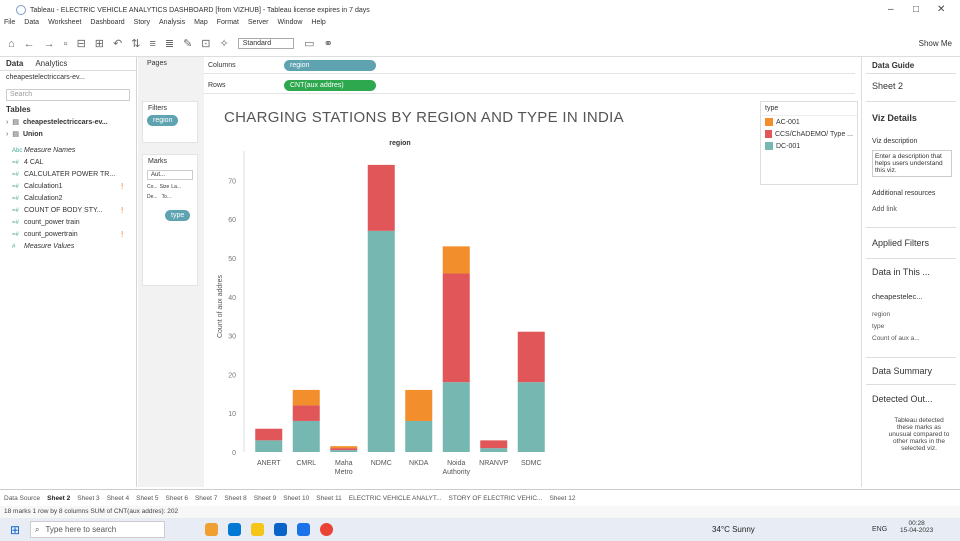  Describe the element at coordinates (296, 498) in the screenshot. I see `sheet-tab: Sheet 10` at that location.